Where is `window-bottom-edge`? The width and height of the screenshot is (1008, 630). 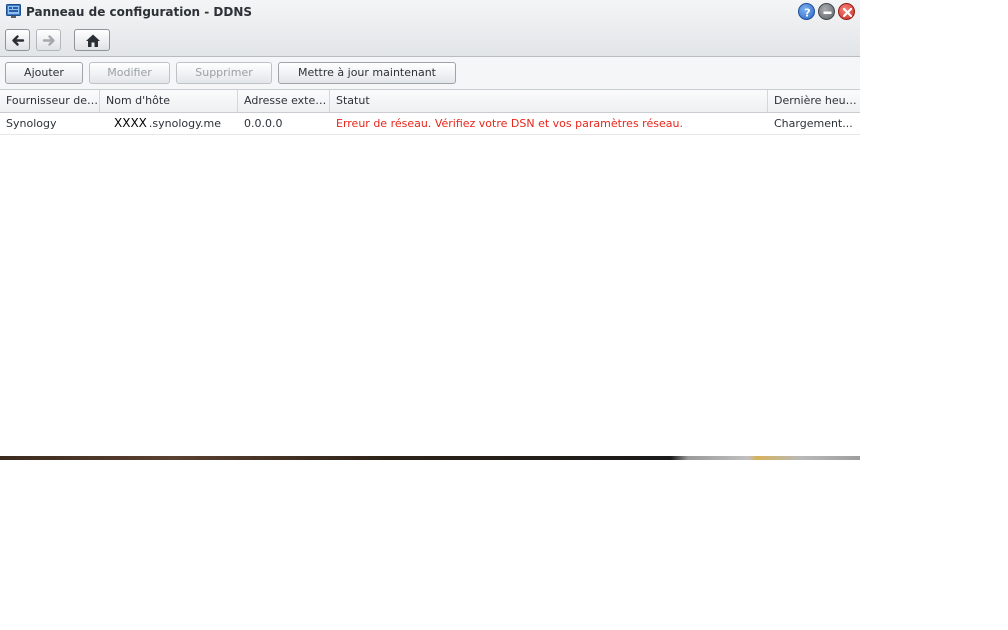
window-bottom-edge is located at coordinates (430, 458).